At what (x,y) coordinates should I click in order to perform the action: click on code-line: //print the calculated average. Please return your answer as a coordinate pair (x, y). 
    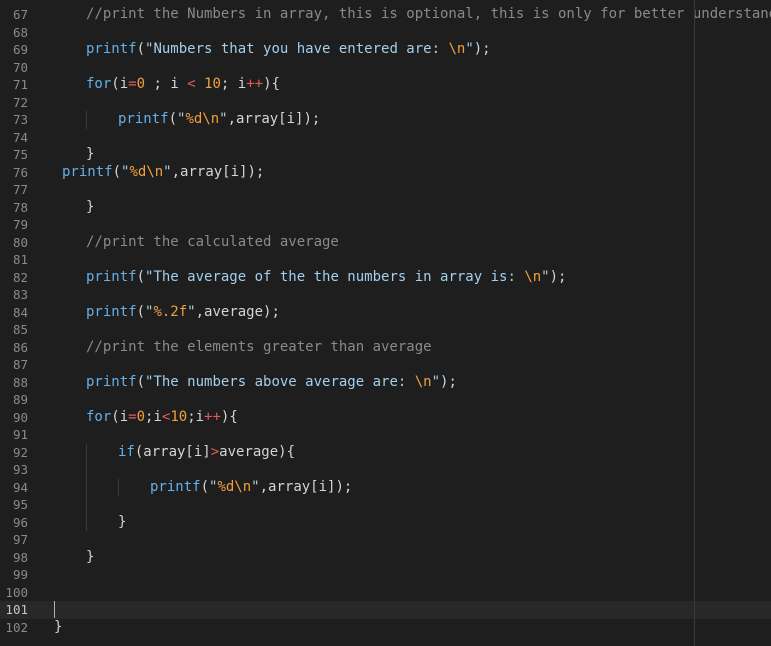
    Looking at the image, I should click on (385, 243).